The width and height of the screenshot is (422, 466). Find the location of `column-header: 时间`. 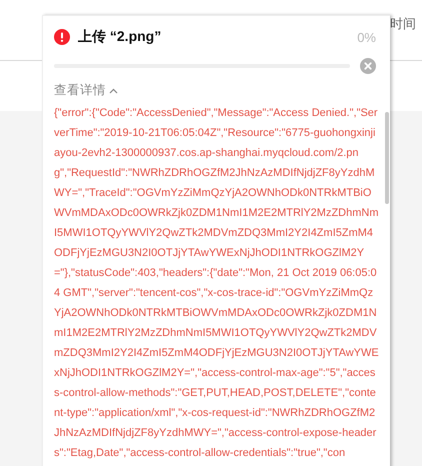

column-header: 时间 is located at coordinates (403, 24).